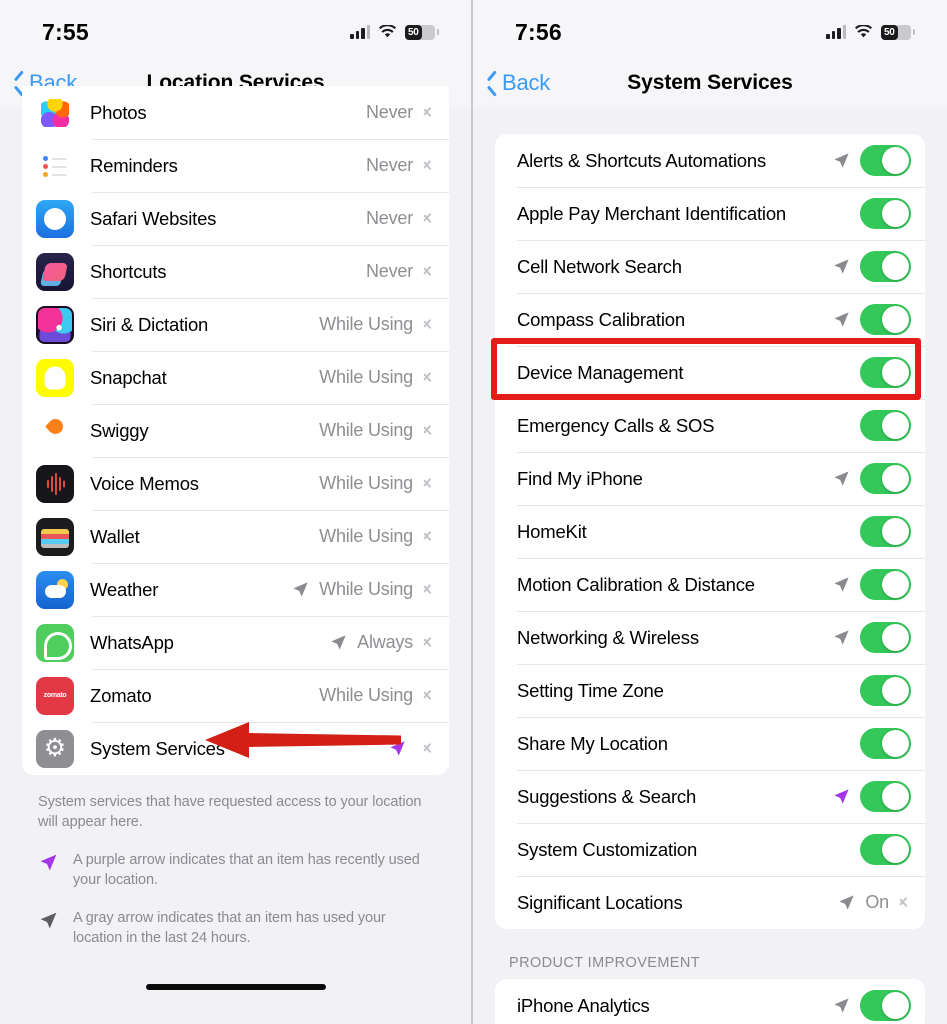 The height and width of the screenshot is (1024, 947). What do you see at coordinates (235, 218) in the screenshot?
I see `list-item: Safari Websites Never` at bounding box center [235, 218].